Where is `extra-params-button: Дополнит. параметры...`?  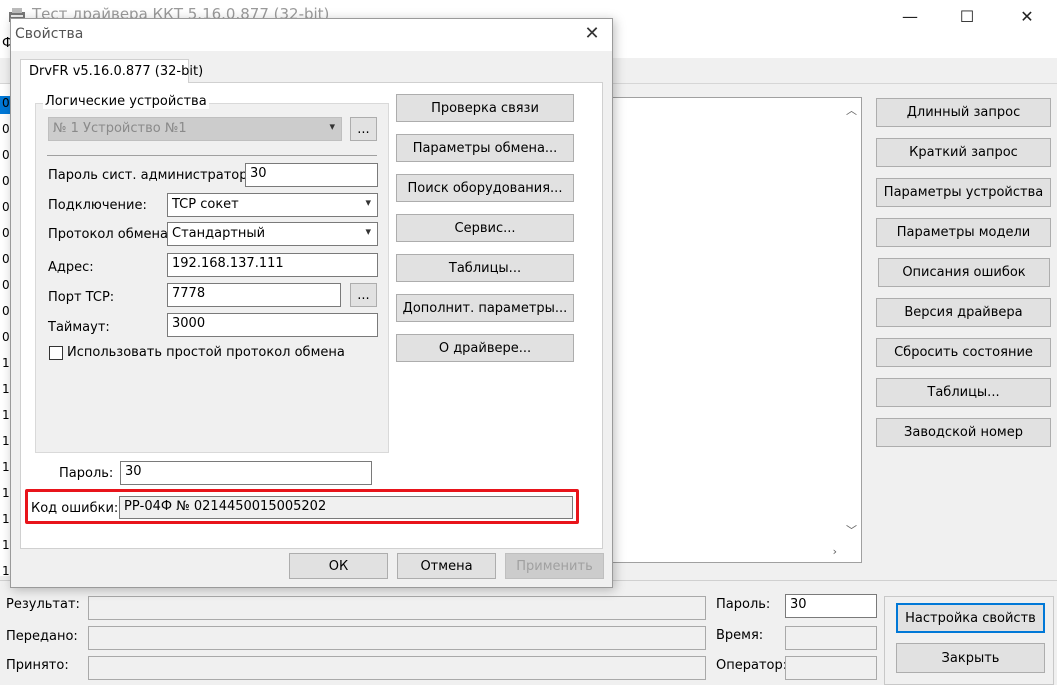 extra-params-button: Дополнит. параметры... is located at coordinates (485, 308).